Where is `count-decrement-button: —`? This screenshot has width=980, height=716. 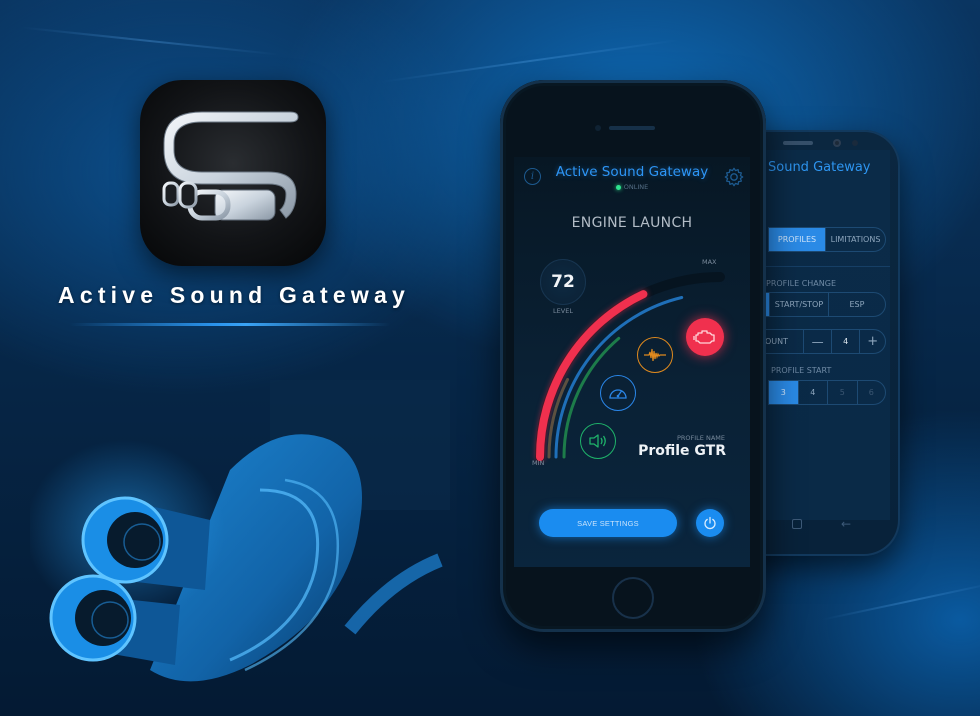 count-decrement-button: — is located at coordinates (818, 341).